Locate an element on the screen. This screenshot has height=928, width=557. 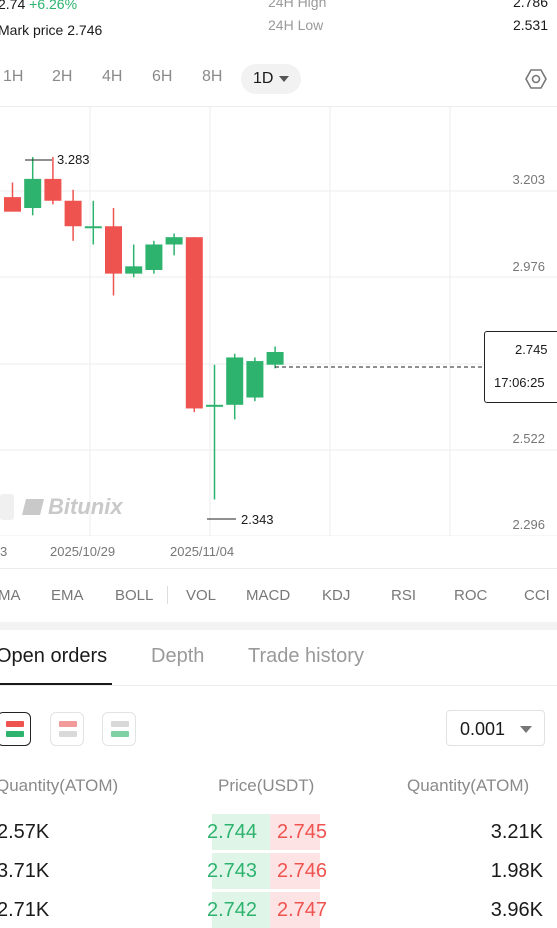
date-axis-label: 2025/11/04 is located at coordinates (202, 551).